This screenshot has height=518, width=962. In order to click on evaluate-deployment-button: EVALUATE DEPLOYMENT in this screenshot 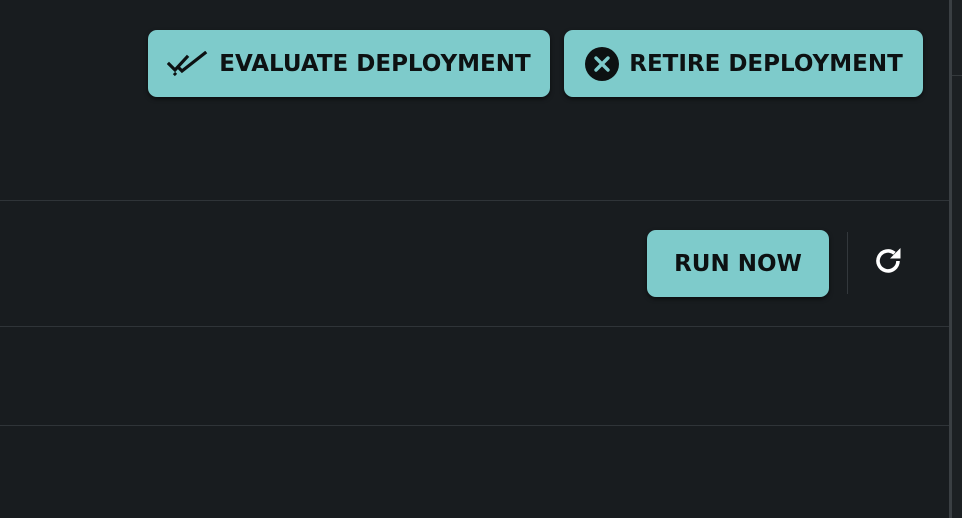, I will do `click(349, 63)`.